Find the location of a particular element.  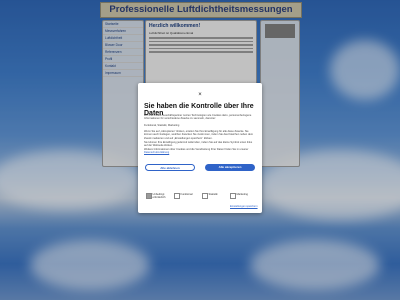

checkbox-functional: Funktional is located at coordinates (184, 196).